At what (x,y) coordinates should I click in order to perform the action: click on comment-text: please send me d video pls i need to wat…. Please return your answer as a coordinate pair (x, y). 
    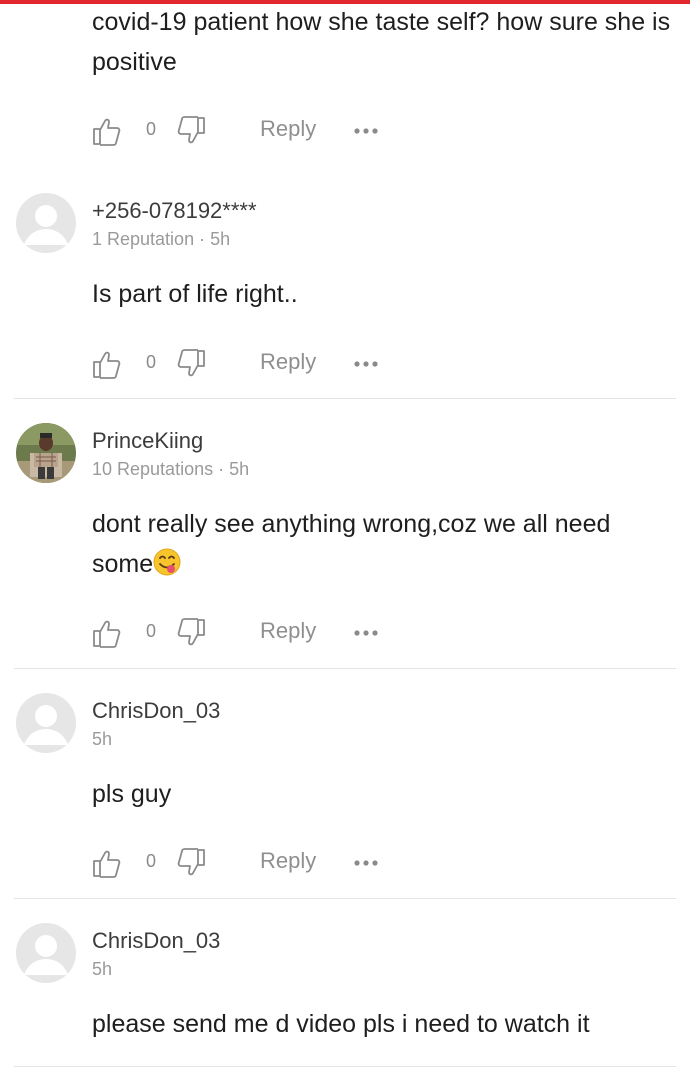
    Looking at the image, I should click on (341, 1024).